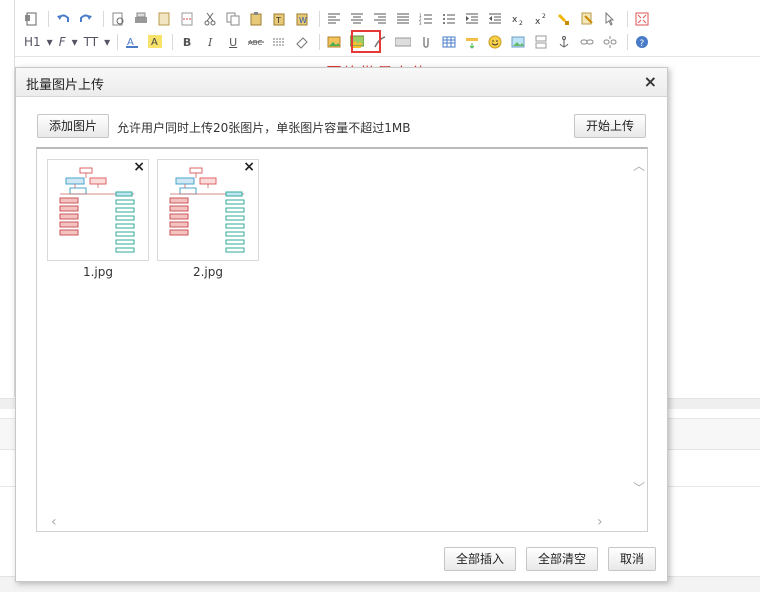 The width and height of the screenshot is (760, 592). I want to click on svg-text: ABC, so click(255, 43).